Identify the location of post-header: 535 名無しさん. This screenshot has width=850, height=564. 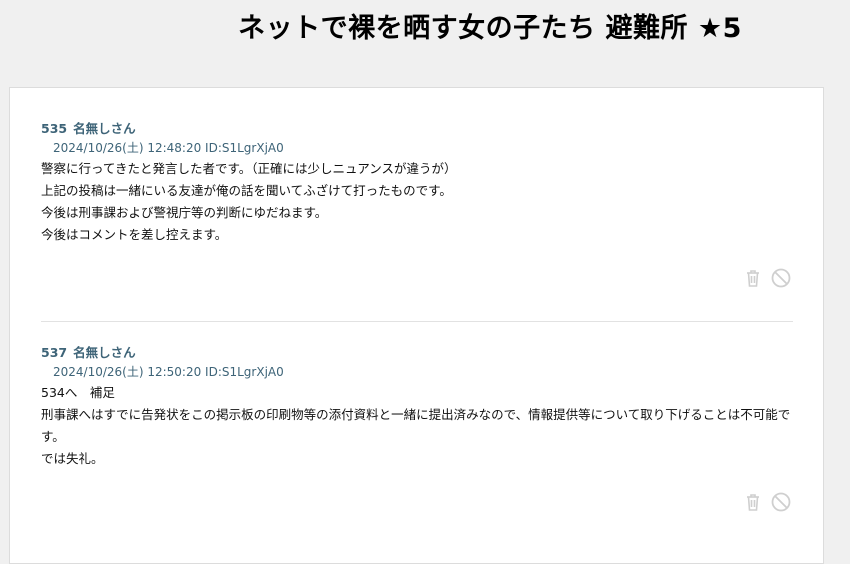
(418, 129).